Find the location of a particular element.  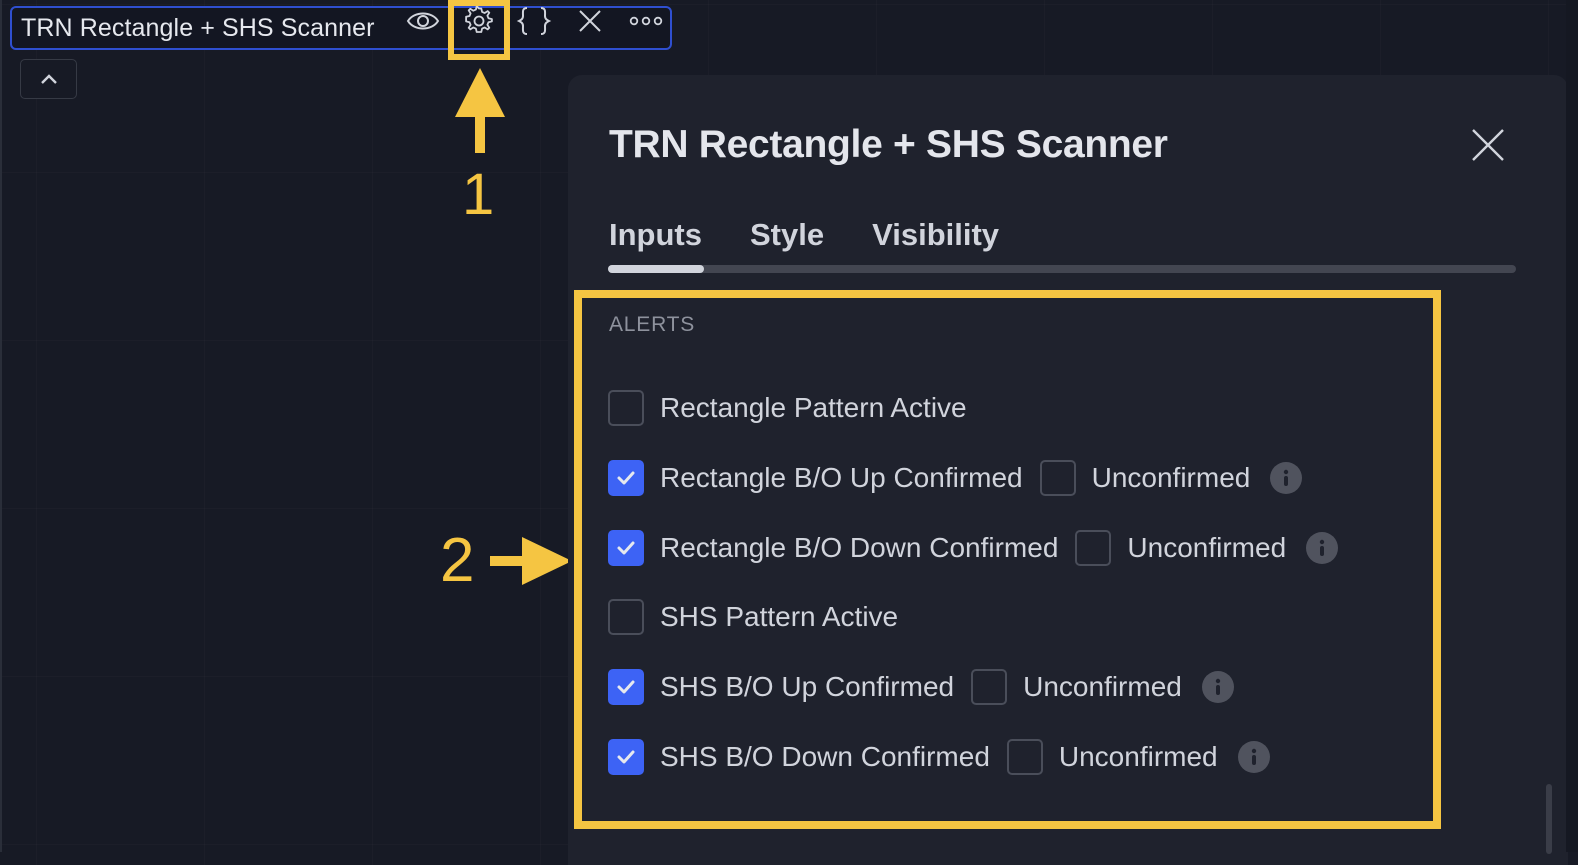

alert-row: Rectangle B/O Up Confirmed Unconfirmed is located at coordinates (955, 478).